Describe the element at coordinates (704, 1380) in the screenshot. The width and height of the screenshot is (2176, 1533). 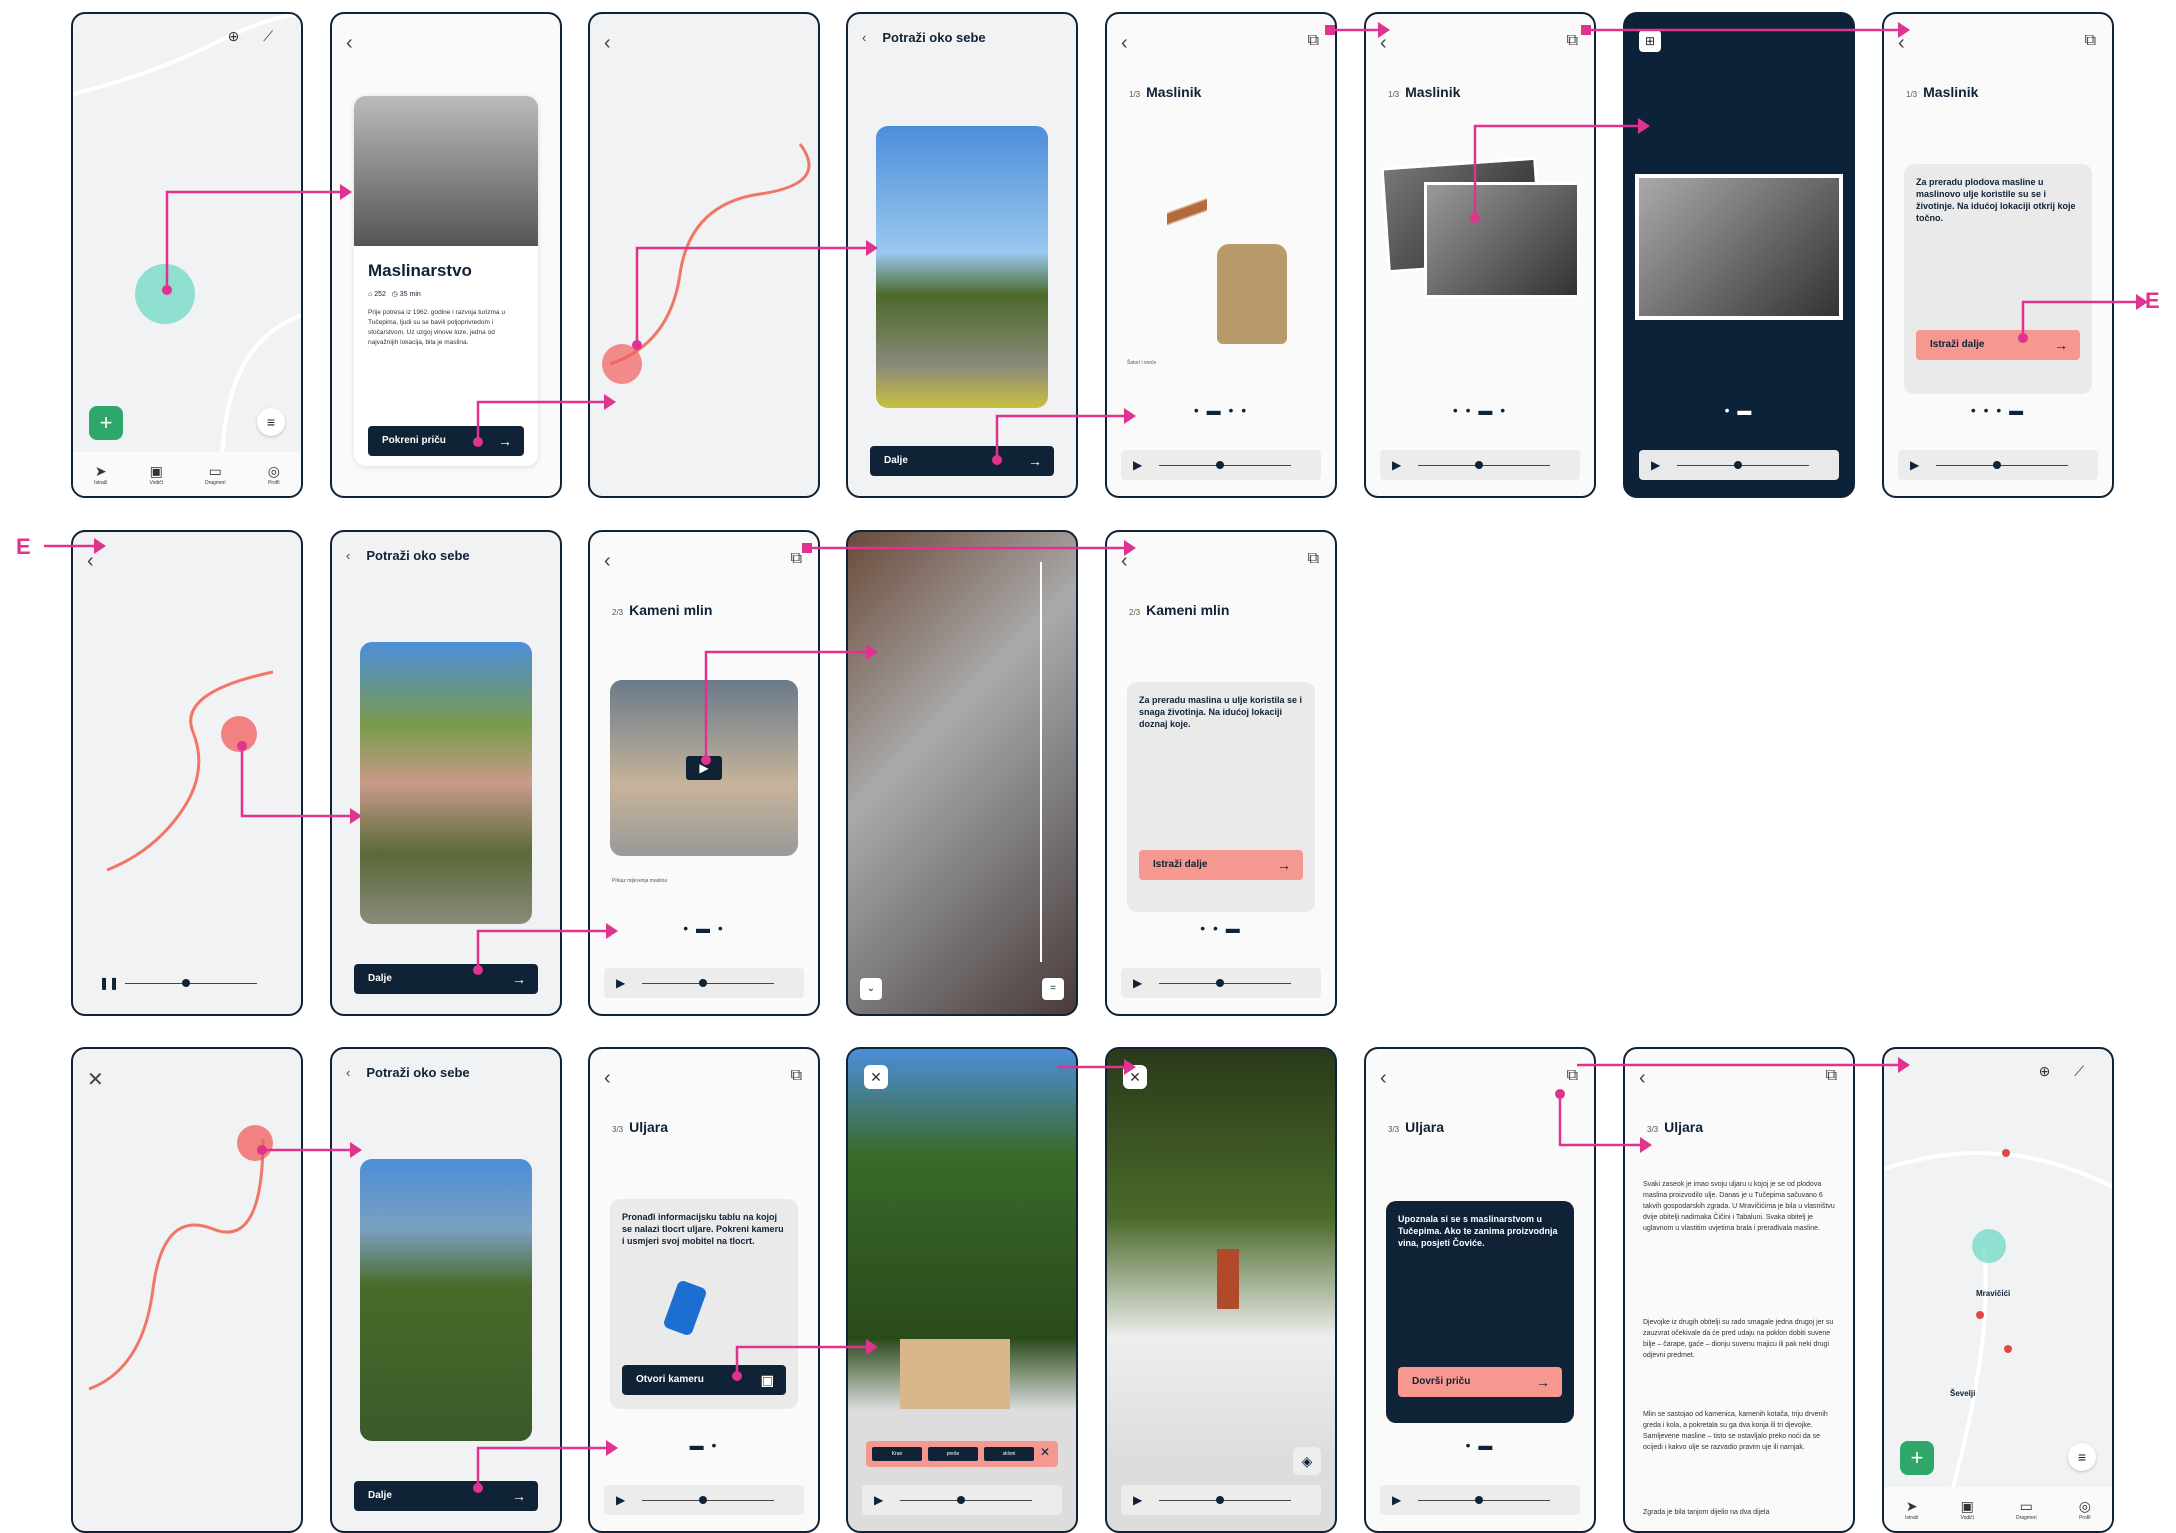
I see `open-camera-button: Otvori kameru ▣` at that location.